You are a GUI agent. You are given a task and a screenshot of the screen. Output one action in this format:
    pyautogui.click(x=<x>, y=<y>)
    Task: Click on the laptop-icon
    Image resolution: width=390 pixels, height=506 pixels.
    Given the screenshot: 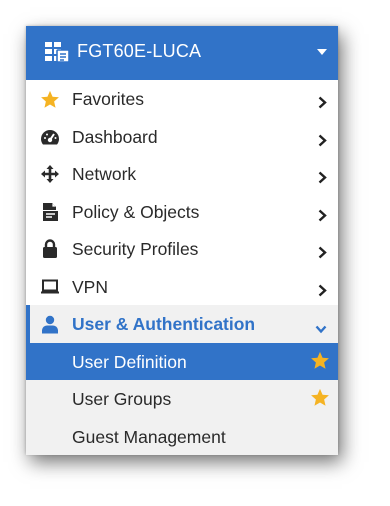 What is the action you would take?
    pyautogui.click(x=50, y=287)
    